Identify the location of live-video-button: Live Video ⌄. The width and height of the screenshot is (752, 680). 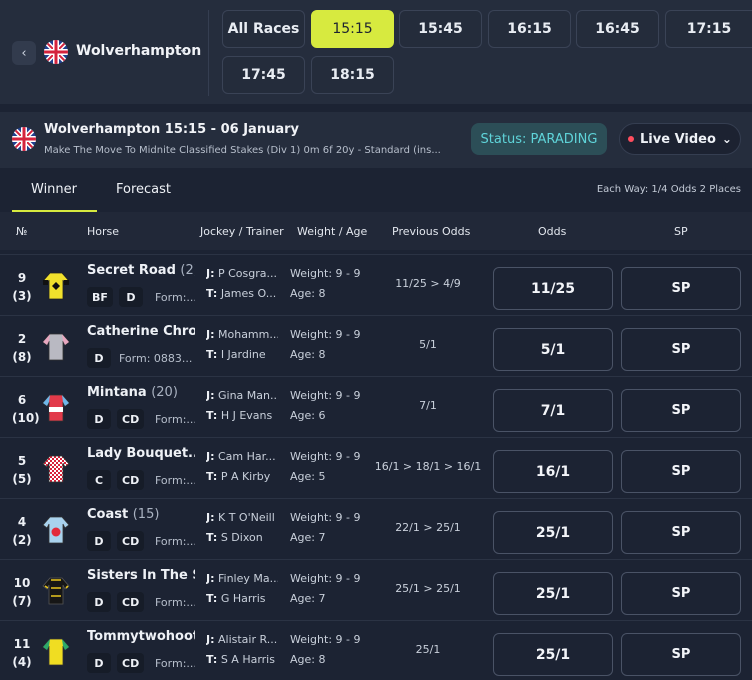
(680, 139).